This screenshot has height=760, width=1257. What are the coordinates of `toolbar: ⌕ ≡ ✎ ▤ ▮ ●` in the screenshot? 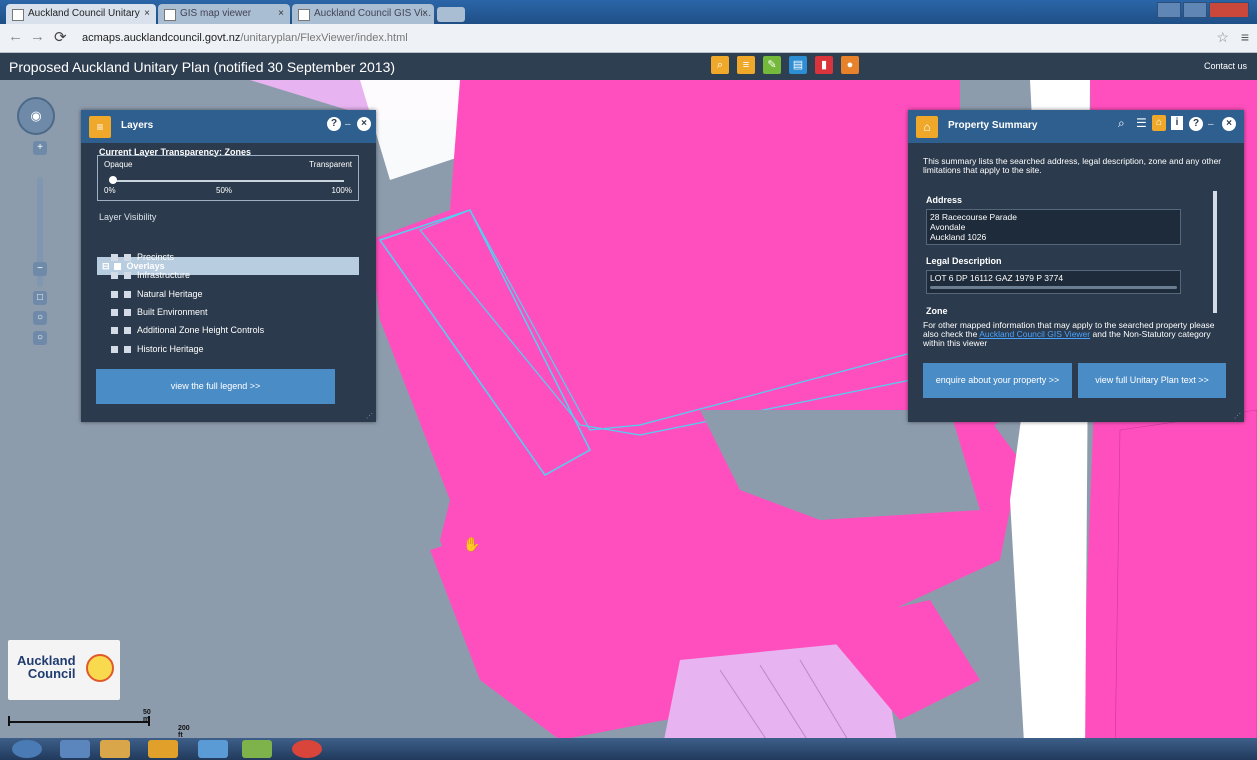 It's located at (789, 65).